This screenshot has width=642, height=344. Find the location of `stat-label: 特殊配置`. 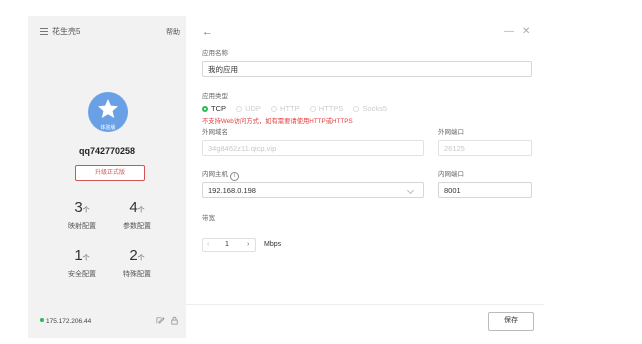

stat-label: 特殊配置 is located at coordinates (137, 274).